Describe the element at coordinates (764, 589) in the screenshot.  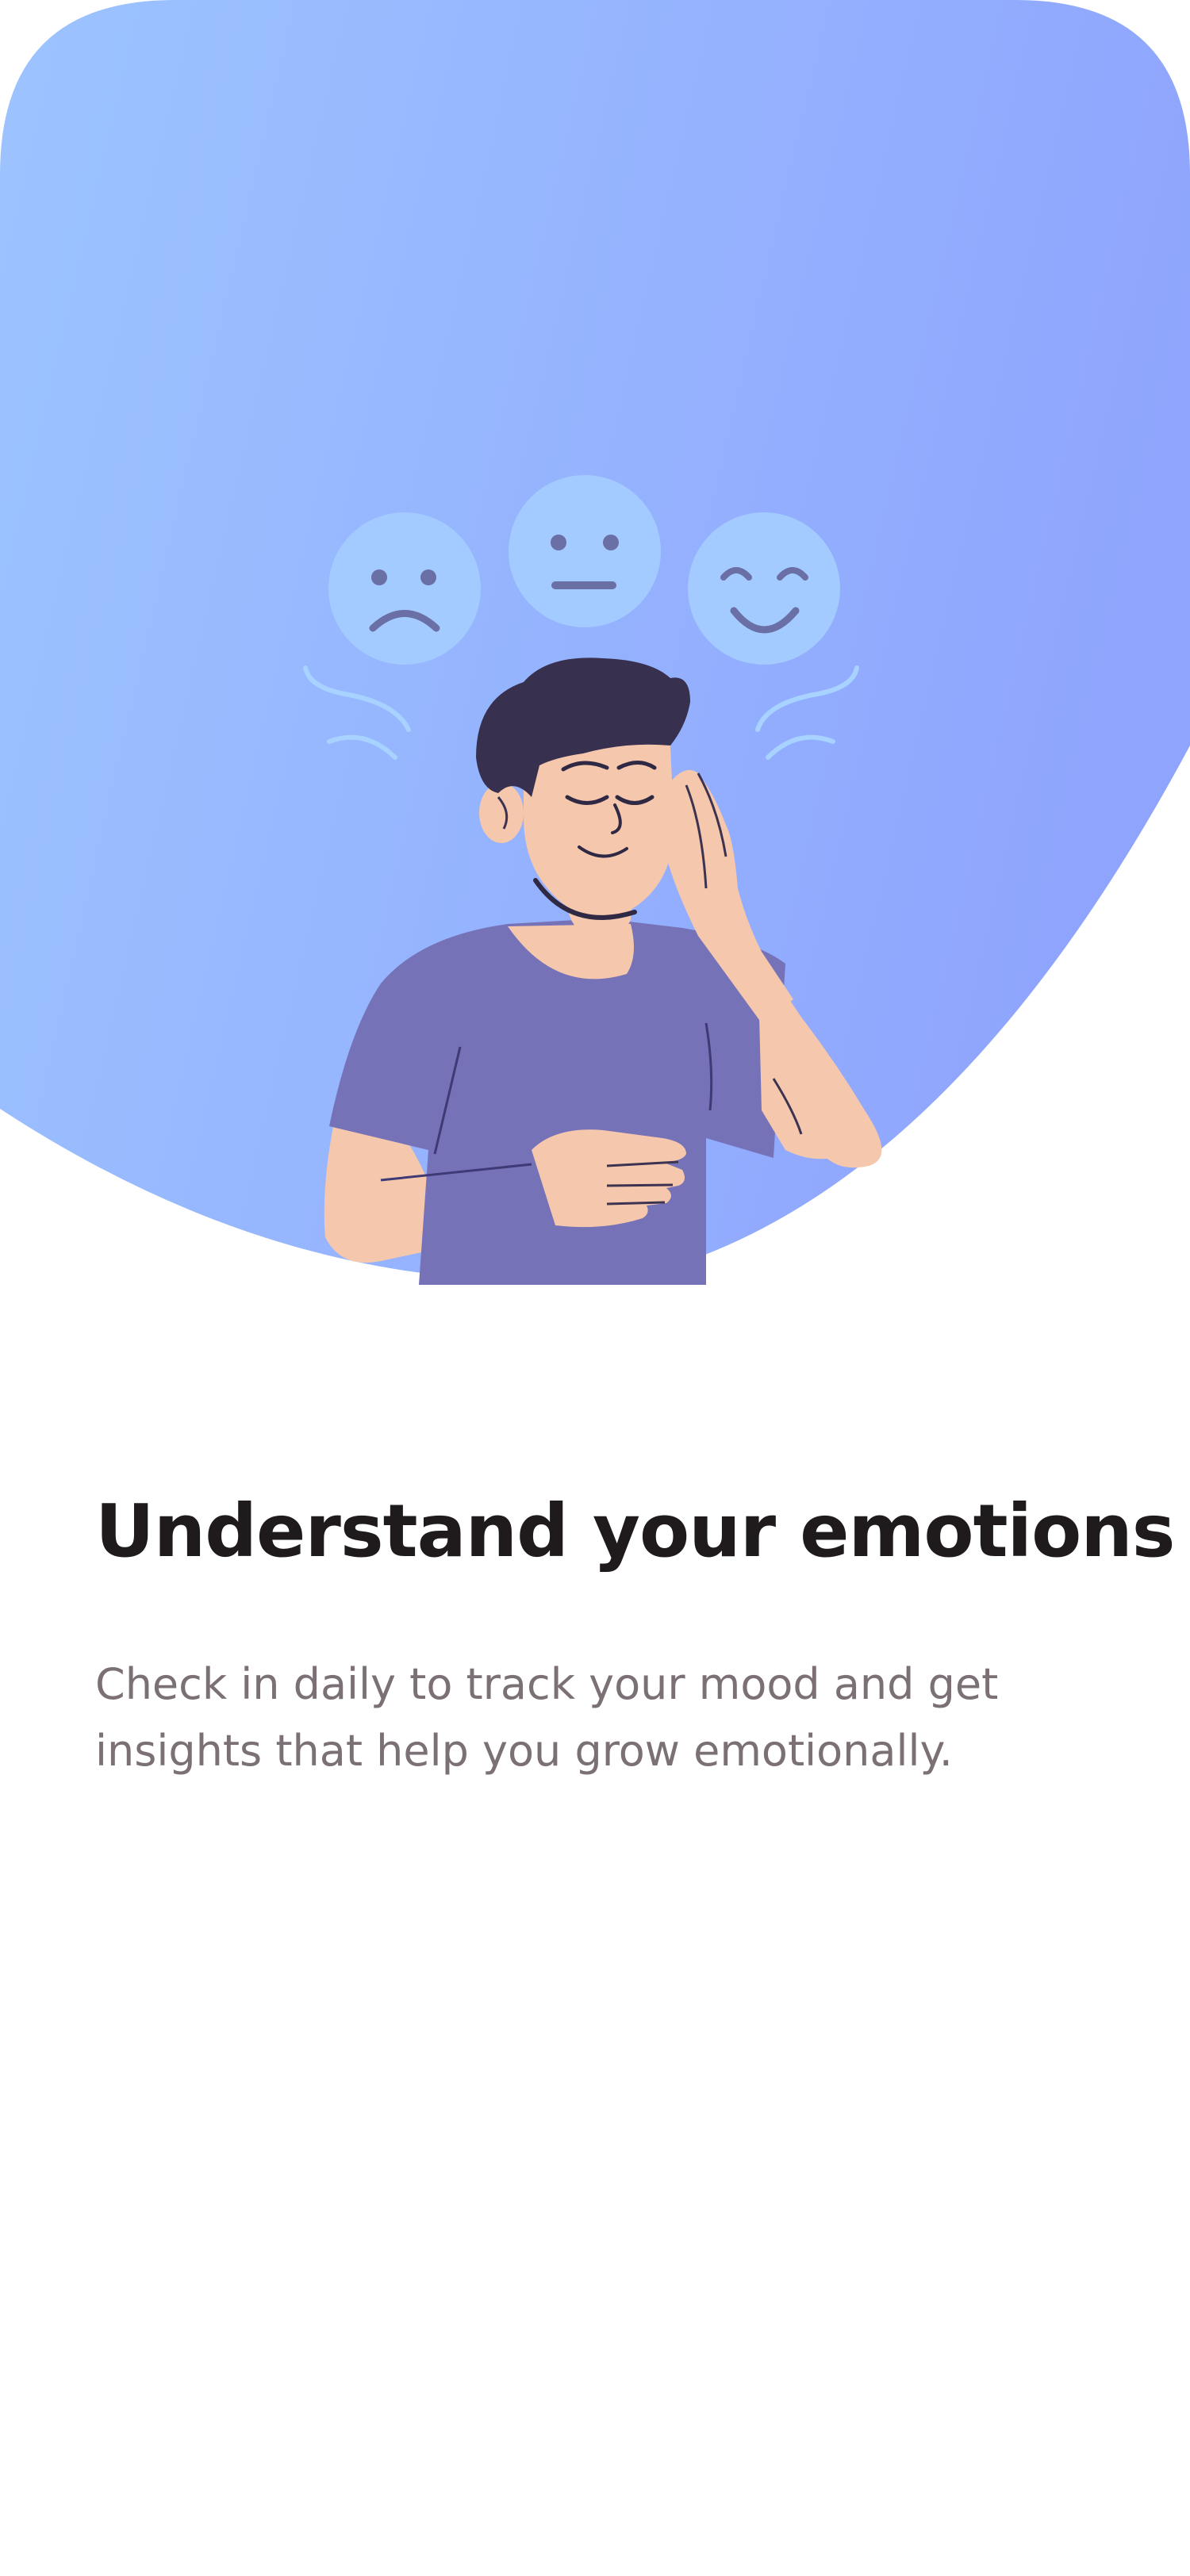
I see `happy-face-icon` at that location.